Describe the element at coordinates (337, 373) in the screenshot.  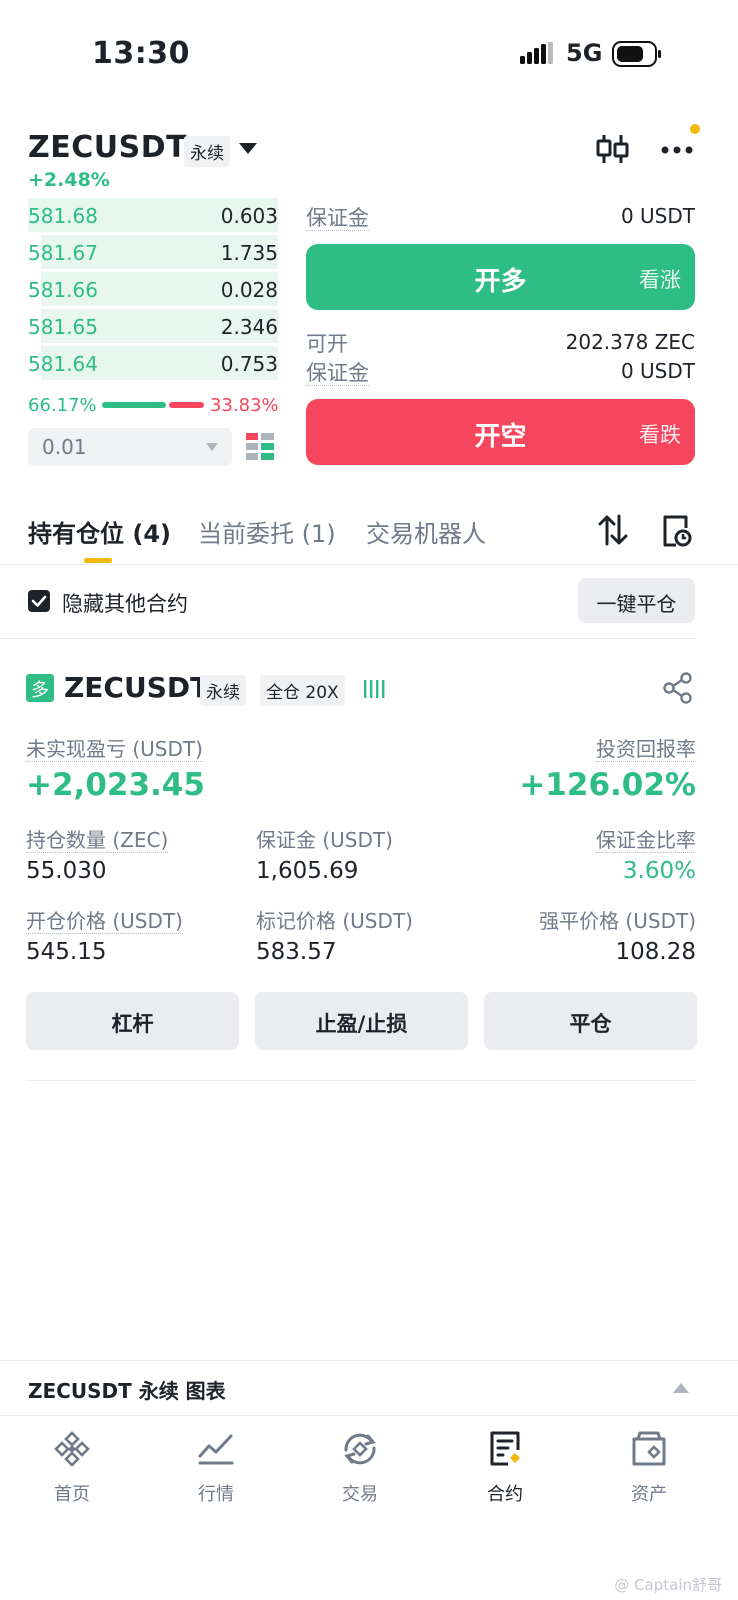
I see `margin-label-2: 保证金` at that location.